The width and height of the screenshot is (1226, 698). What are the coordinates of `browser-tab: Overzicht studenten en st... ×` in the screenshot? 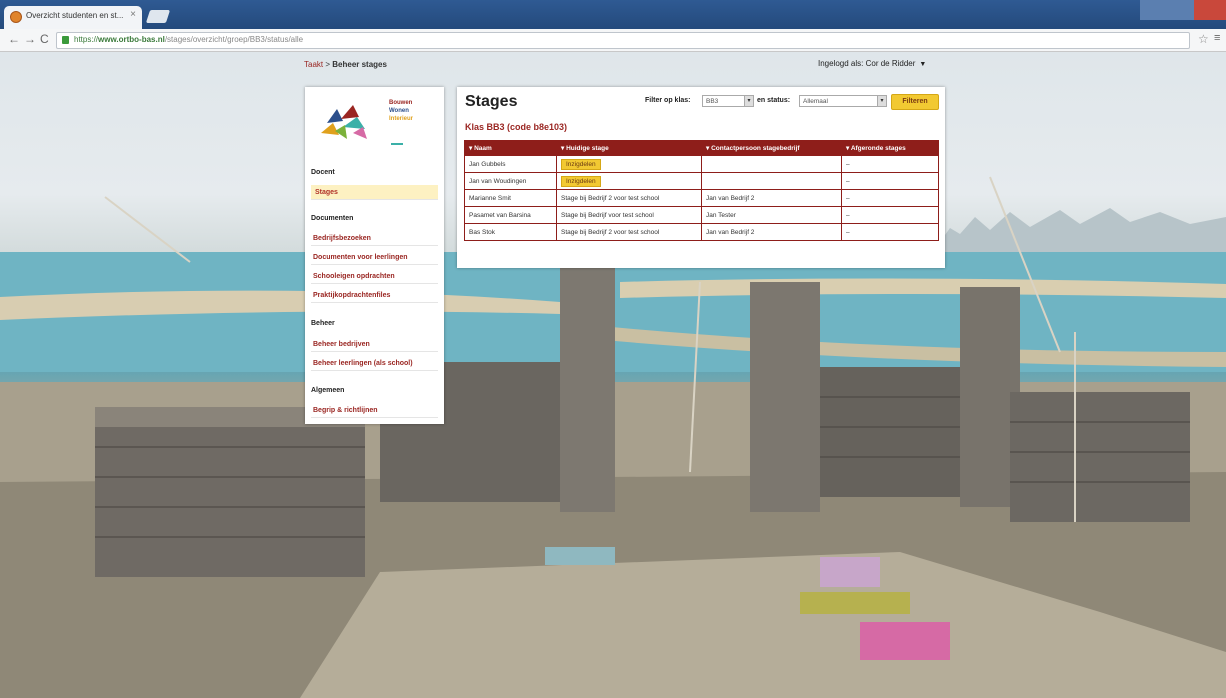 It's located at (73, 17).